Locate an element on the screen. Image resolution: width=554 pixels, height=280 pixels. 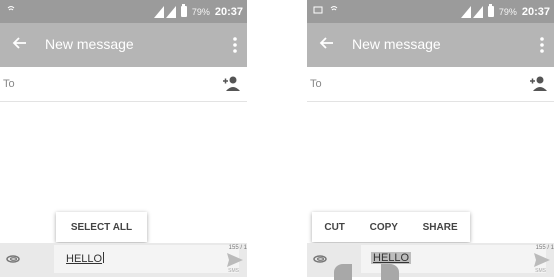
select-all-button: SELECT ALL is located at coordinates (101, 227).